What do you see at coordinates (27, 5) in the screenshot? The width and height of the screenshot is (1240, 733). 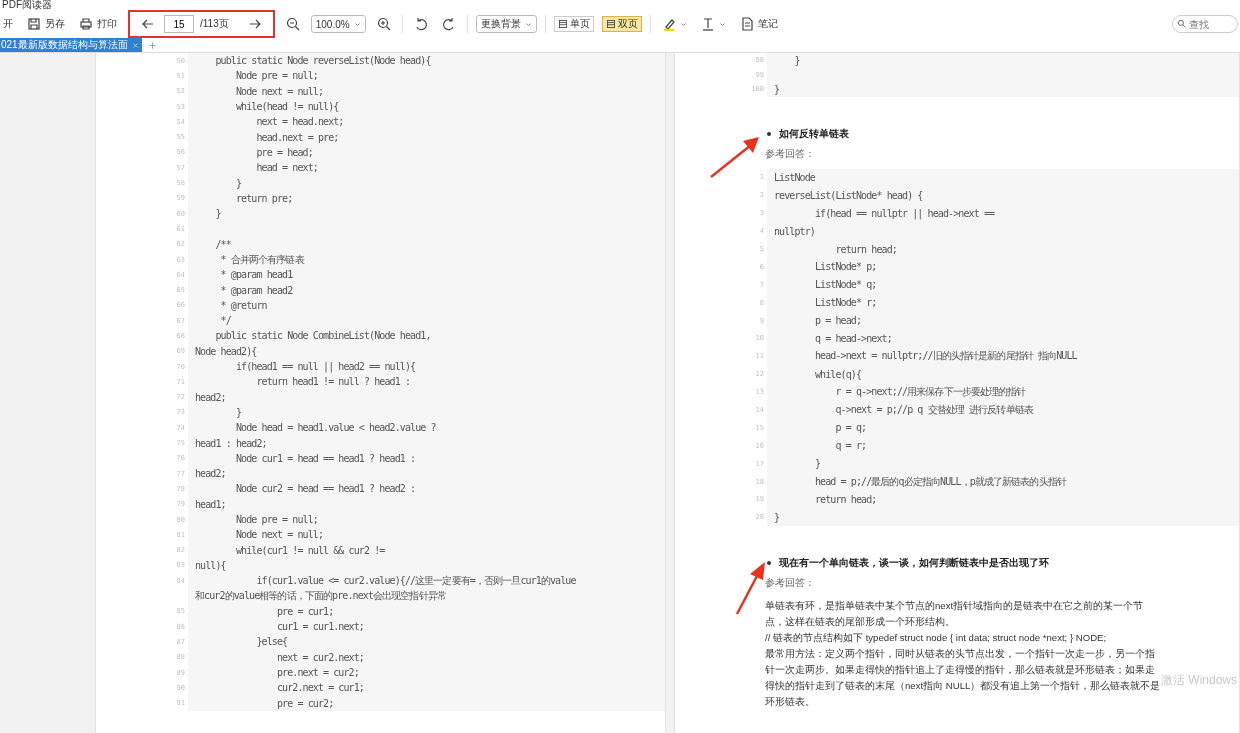 I see `window-title: PDF阅读器` at bounding box center [27, 5].